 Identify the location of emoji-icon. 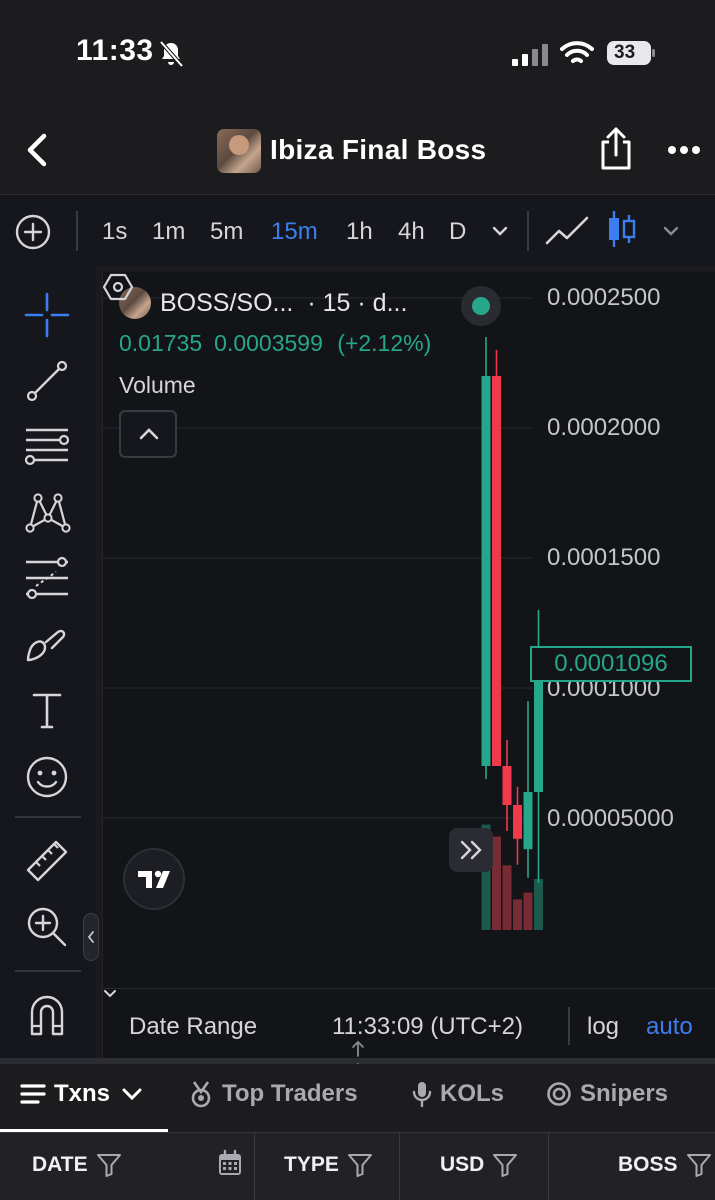
(47, 777).